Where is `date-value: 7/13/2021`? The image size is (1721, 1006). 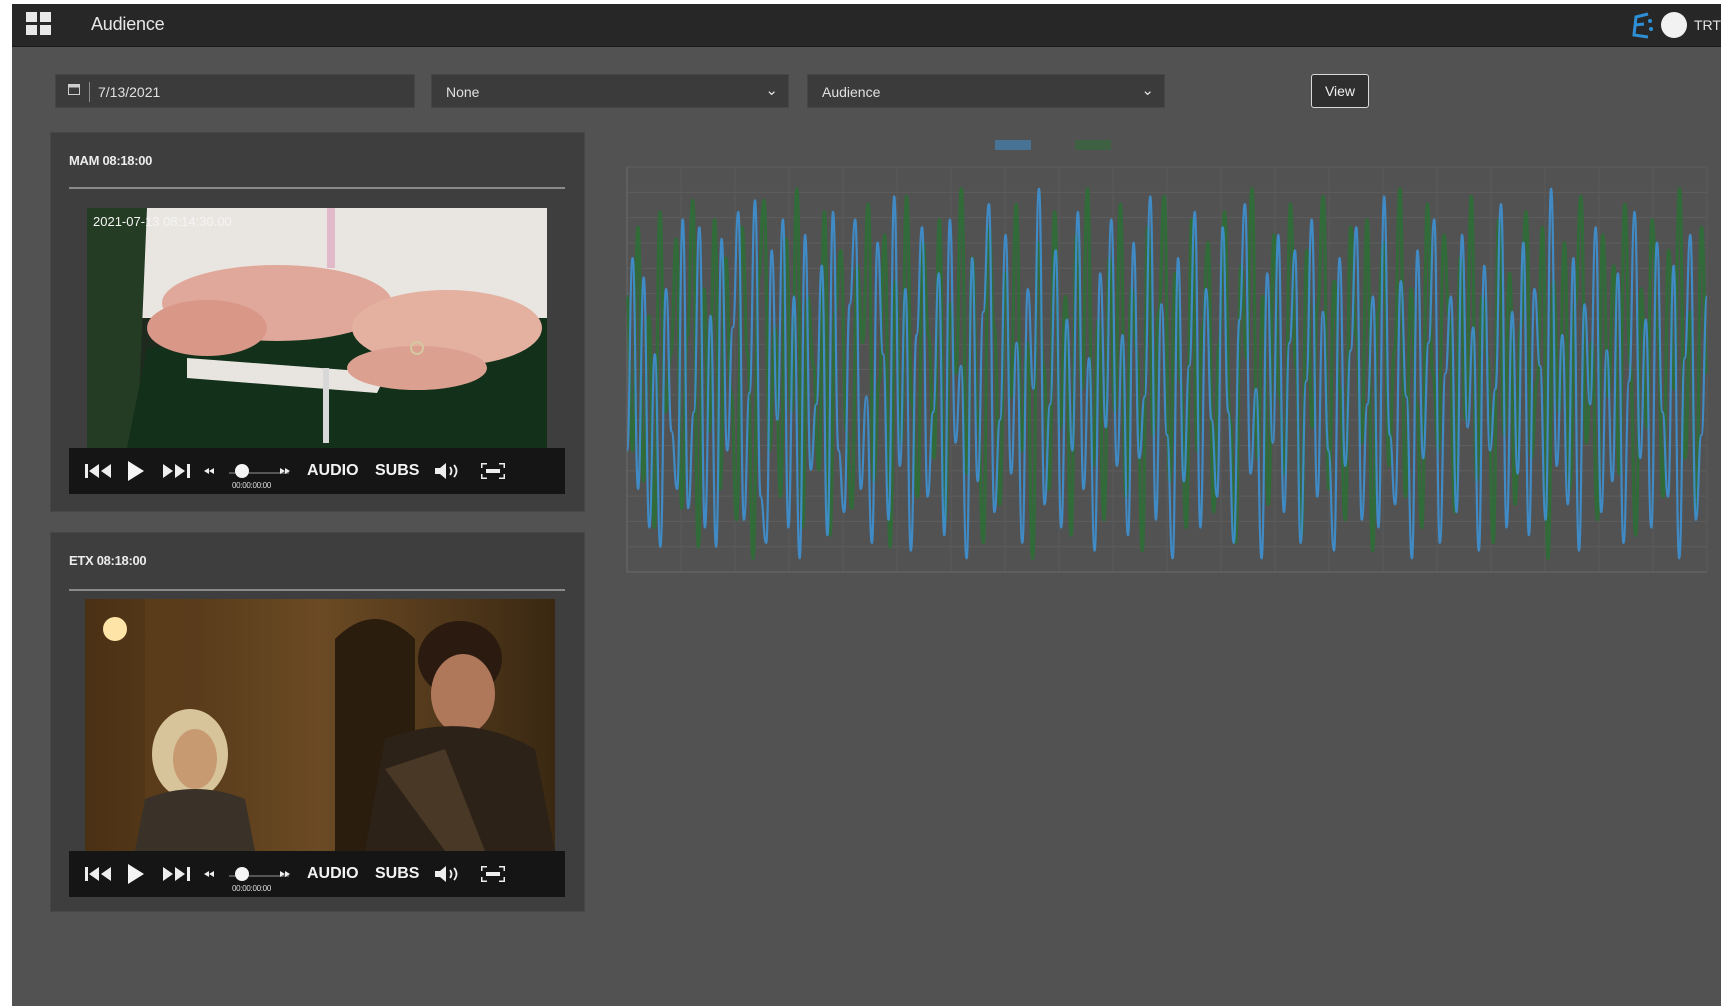
date-value: 7/13/2021 is located at coordinates (129, 92).